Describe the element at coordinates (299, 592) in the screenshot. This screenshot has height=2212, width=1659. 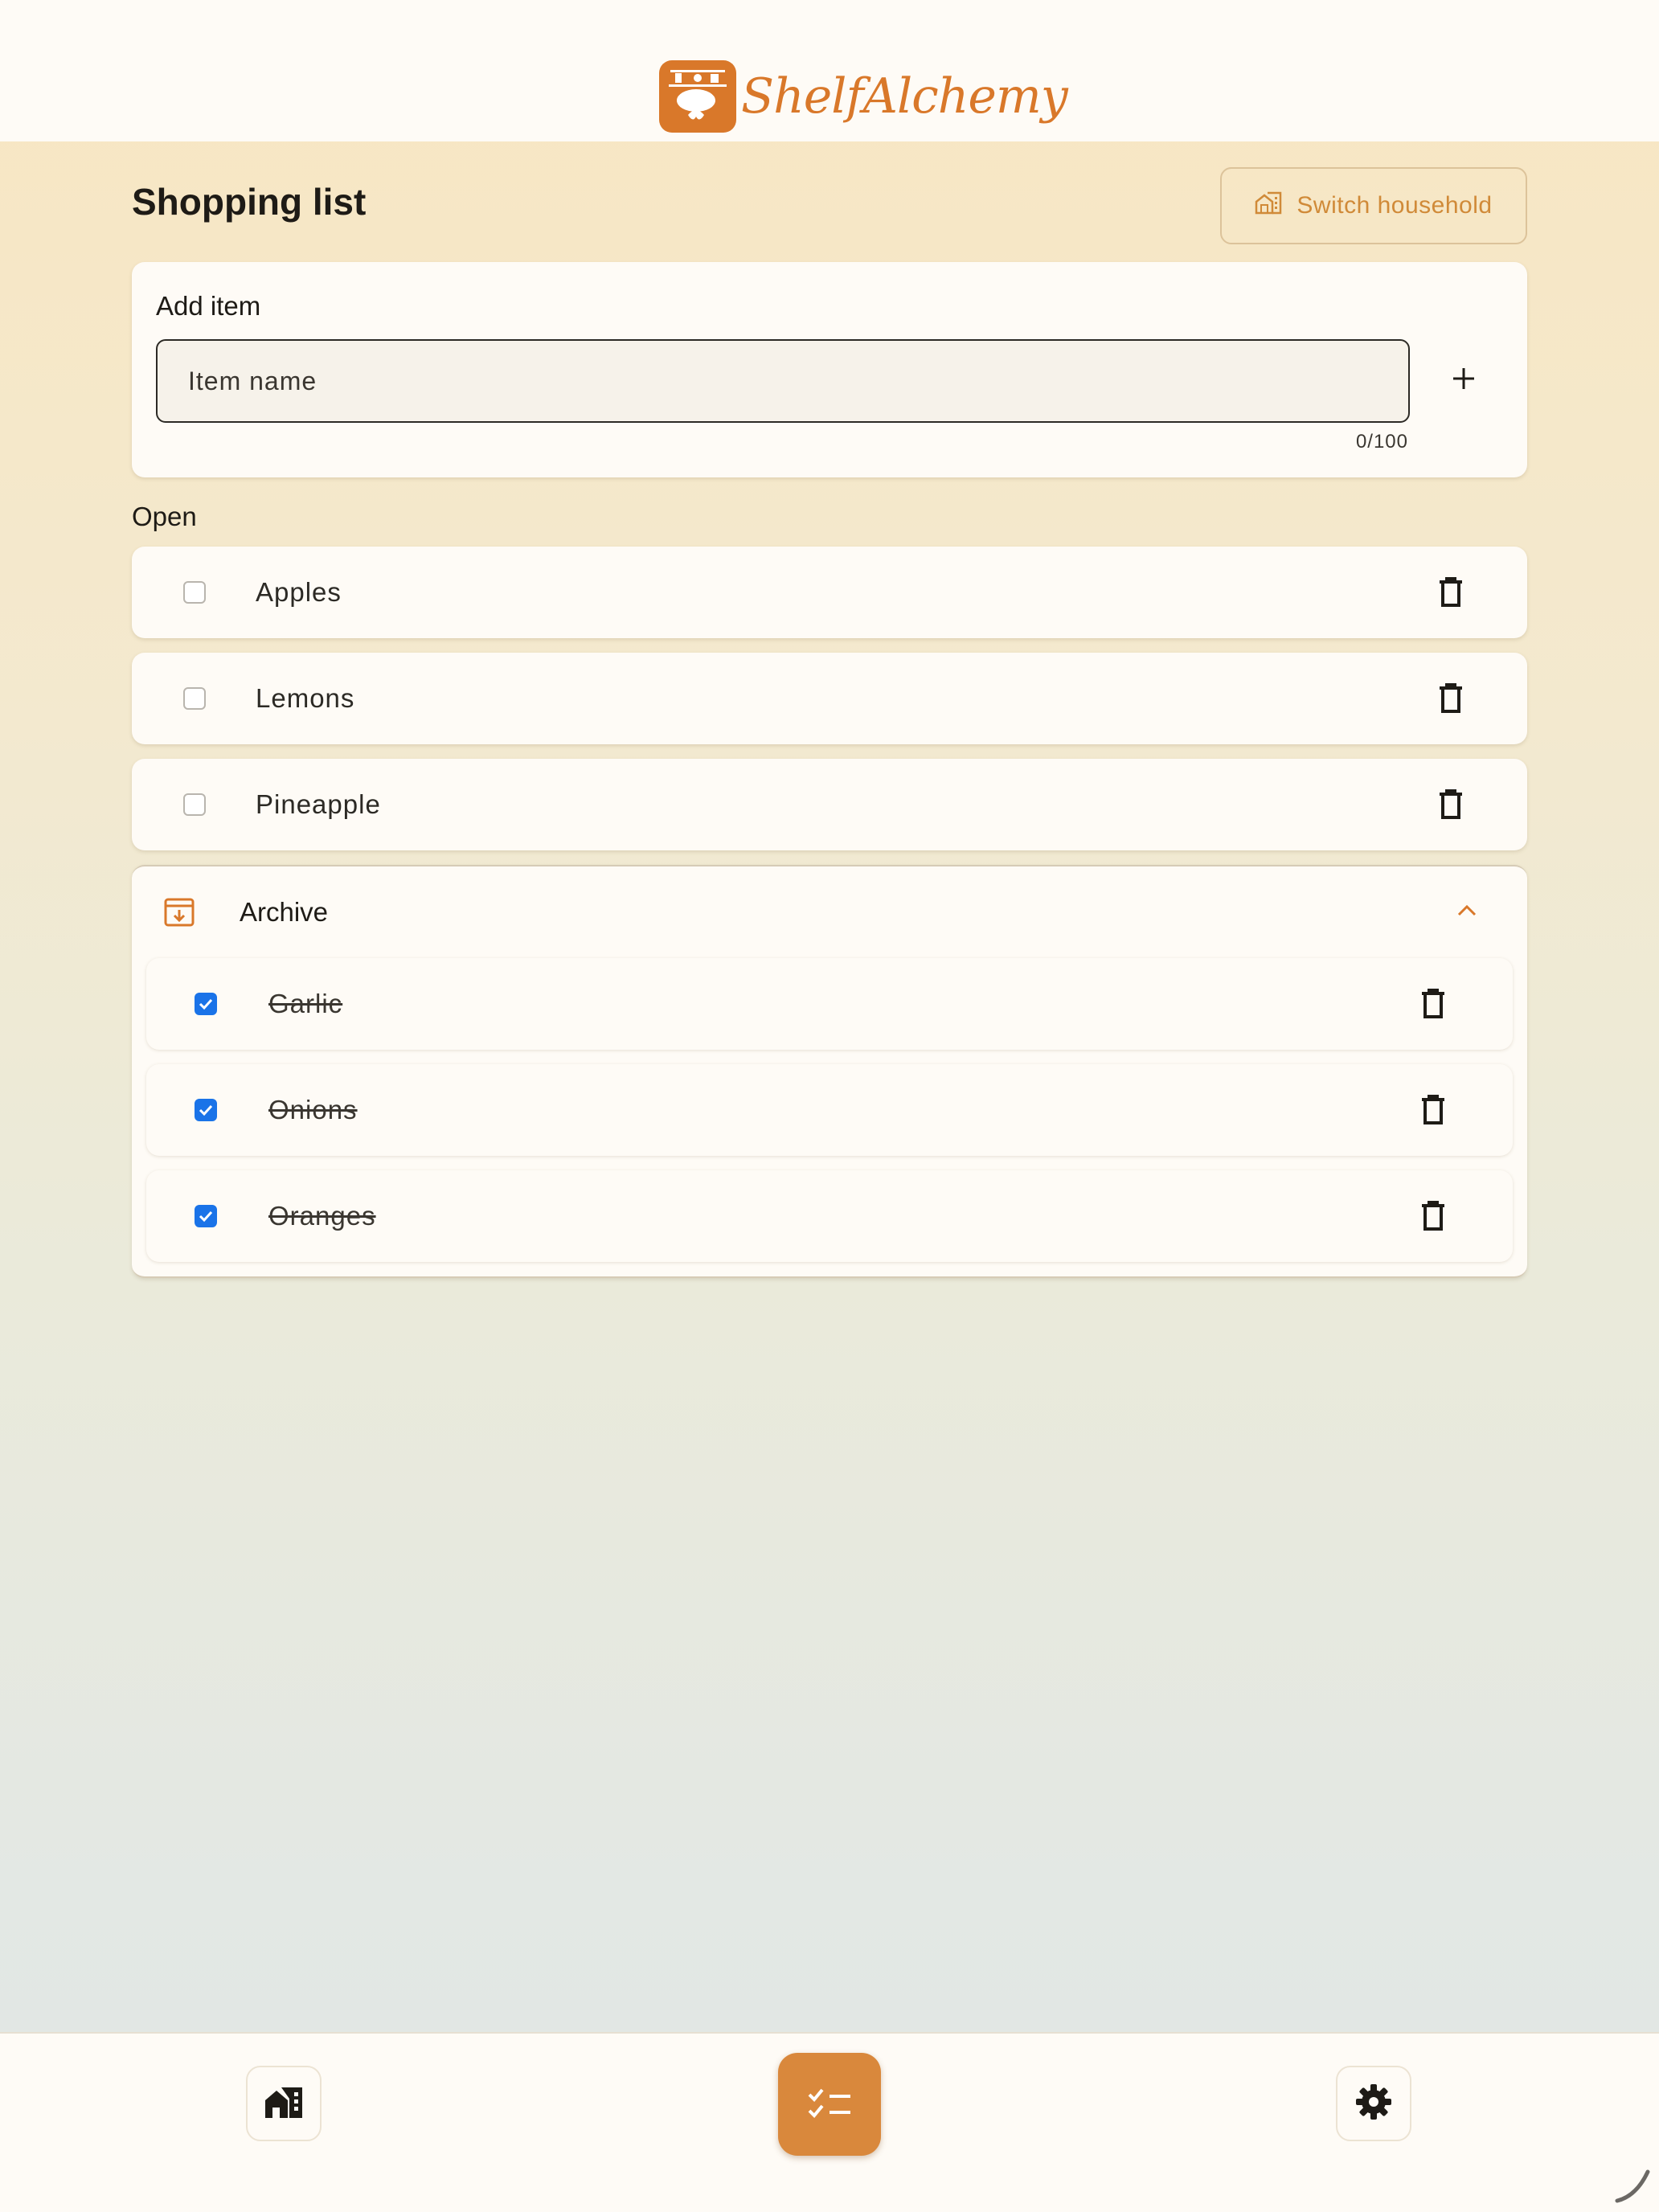
I see `item-name: Apples` at that location.